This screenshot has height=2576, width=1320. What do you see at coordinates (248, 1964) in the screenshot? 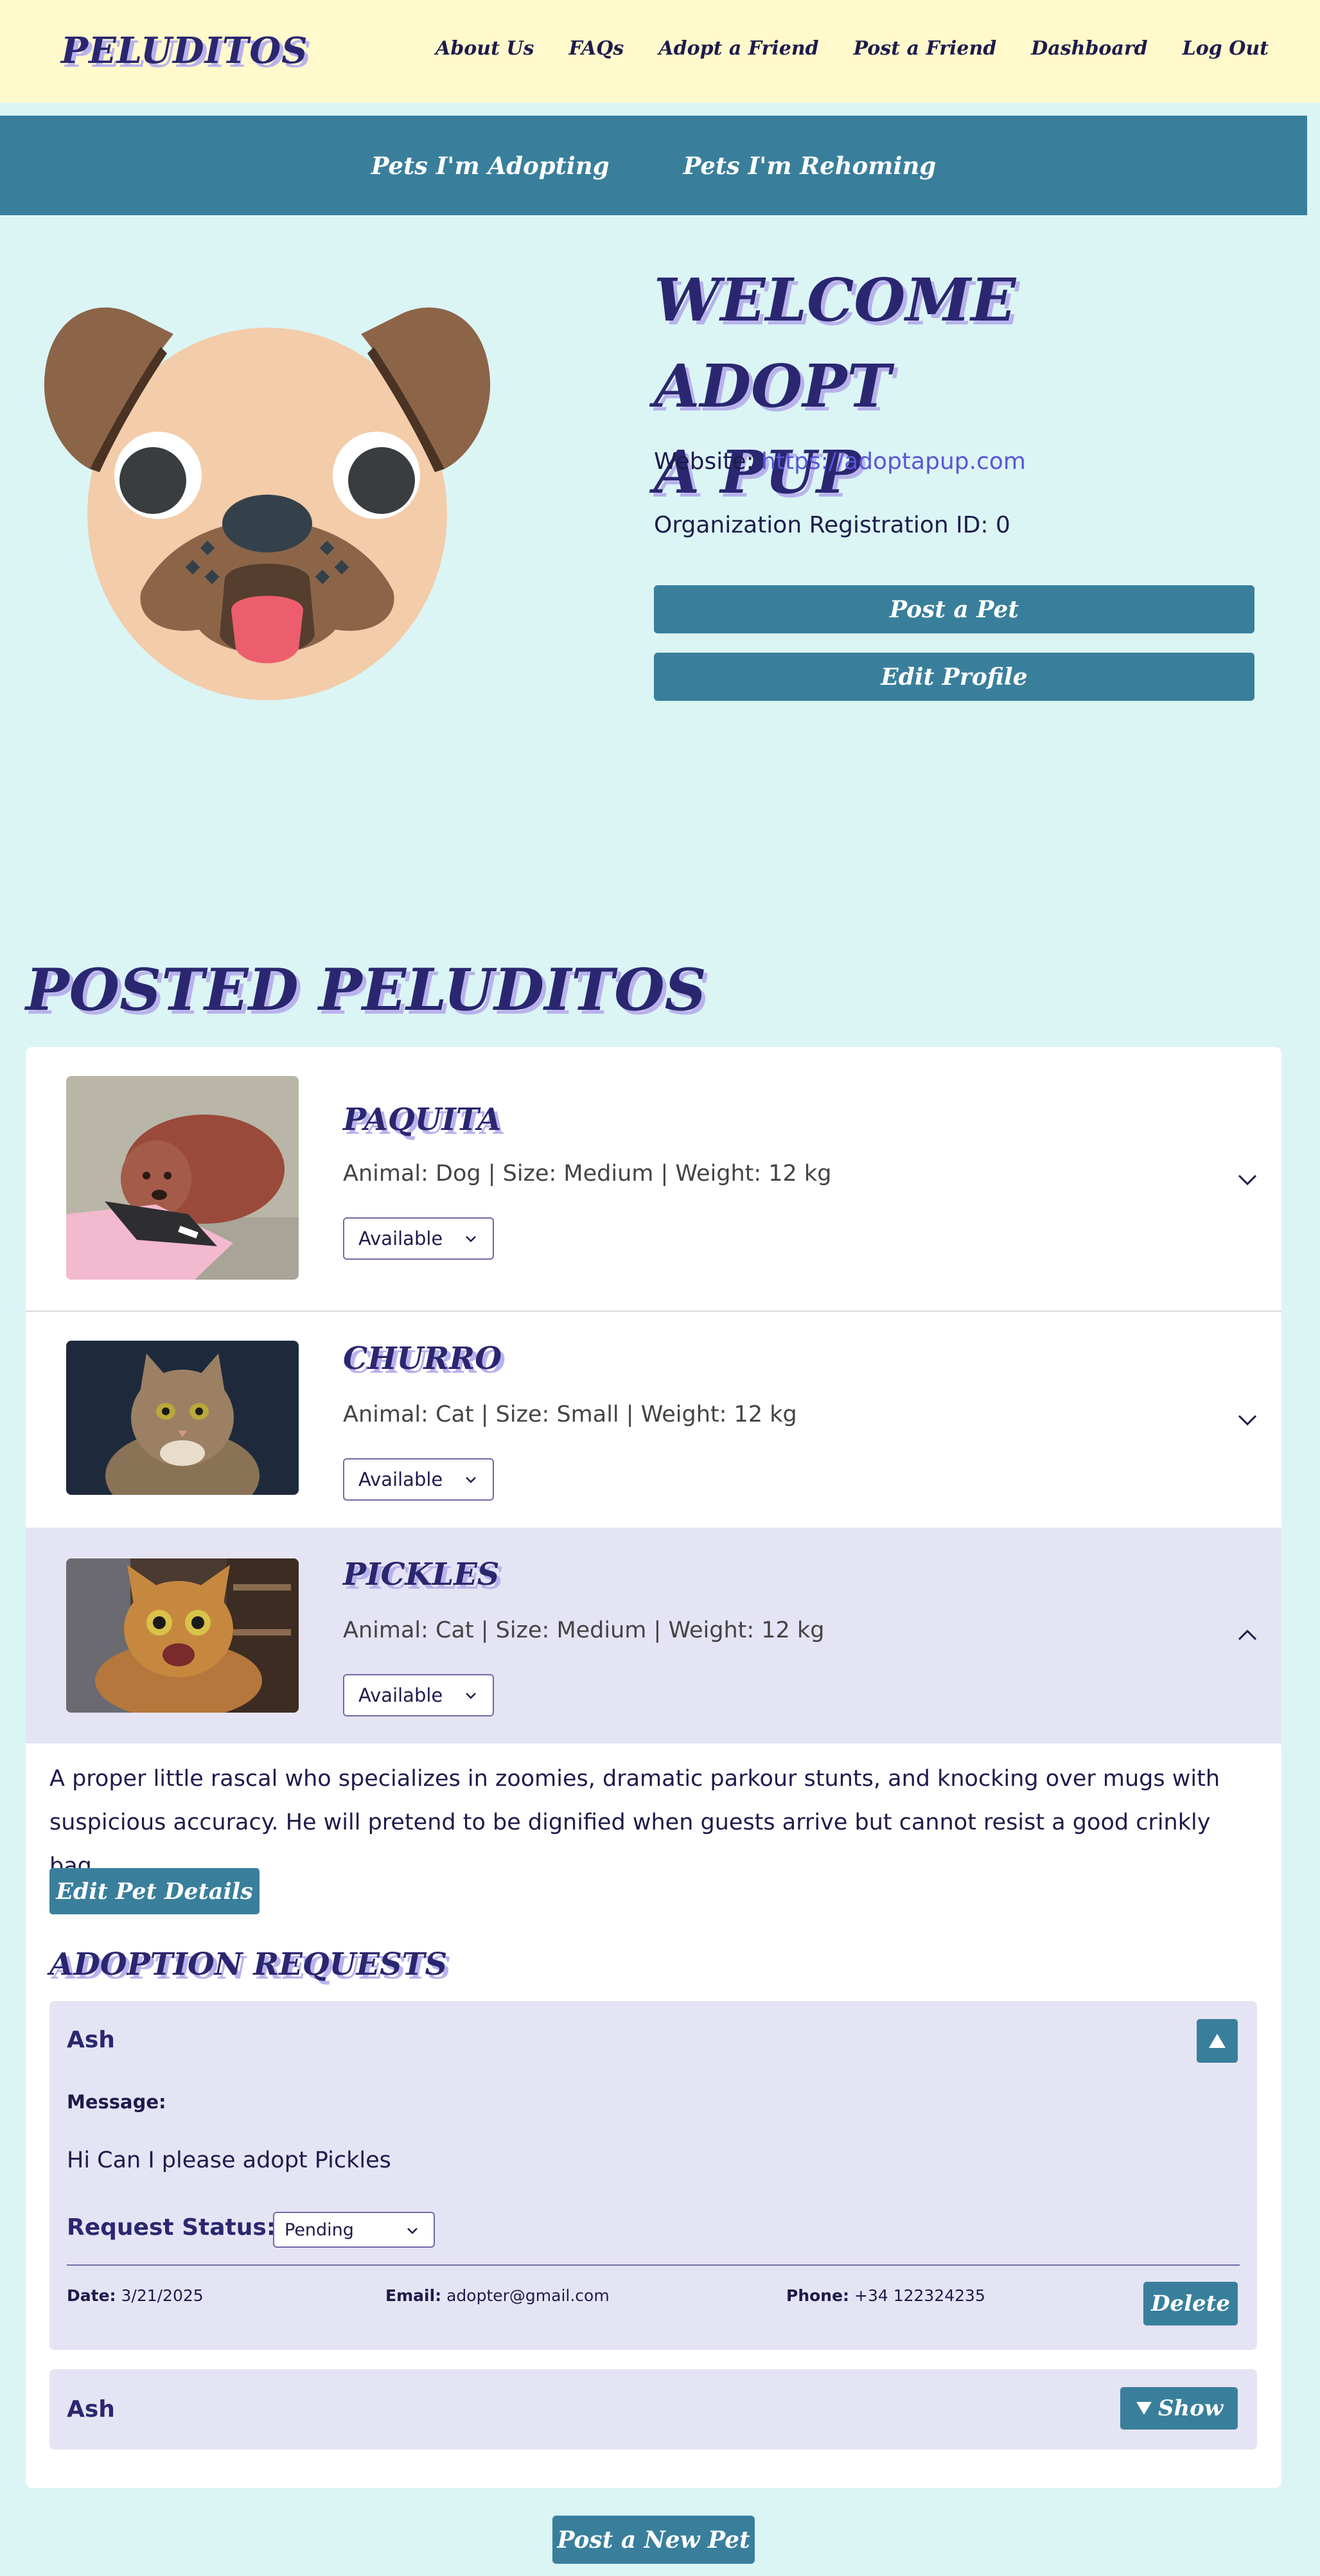
I see `adoption-requests-title: ADOPTION REQUESTS` at bounding box center [248, 1964].